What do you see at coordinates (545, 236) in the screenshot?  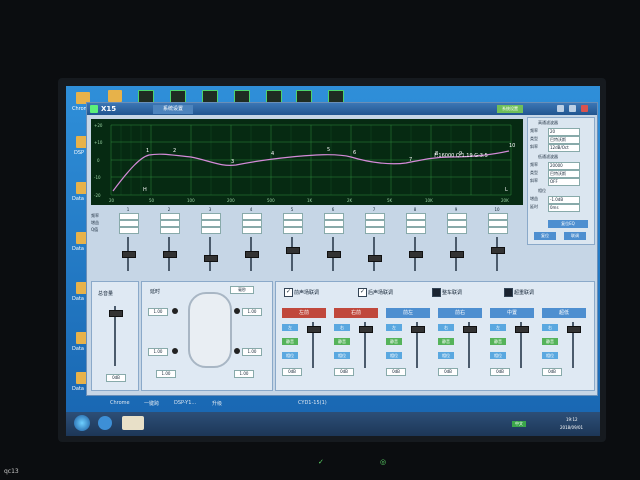 I see `reset-button: 复位` at bounding box center [545, 236].